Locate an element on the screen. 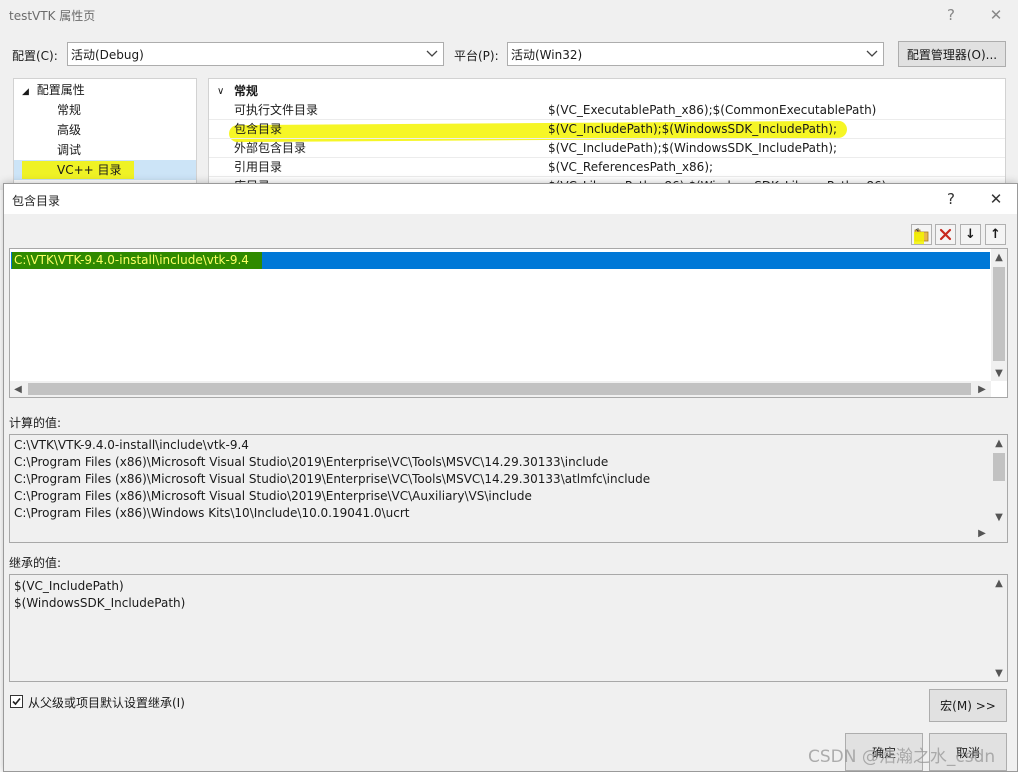  platform-value: 活动(Win32) is located at coordinates (547, 54).